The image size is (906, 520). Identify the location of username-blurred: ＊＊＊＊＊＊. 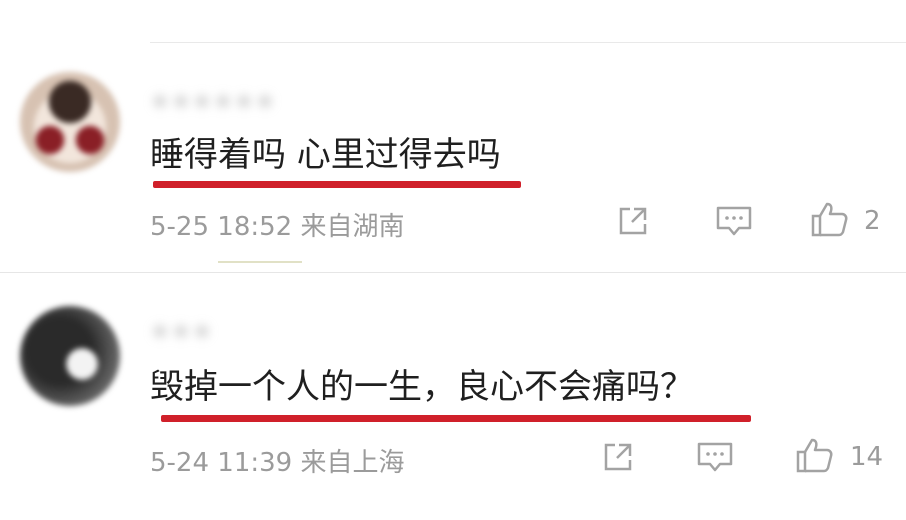
(213, 100).